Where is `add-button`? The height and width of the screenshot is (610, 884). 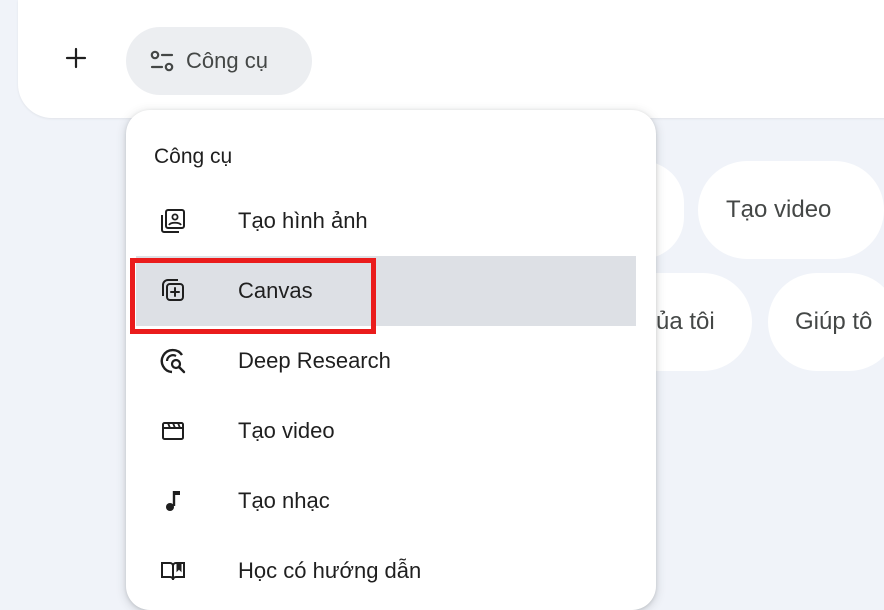
add-button is located at coordinates (76, 58).